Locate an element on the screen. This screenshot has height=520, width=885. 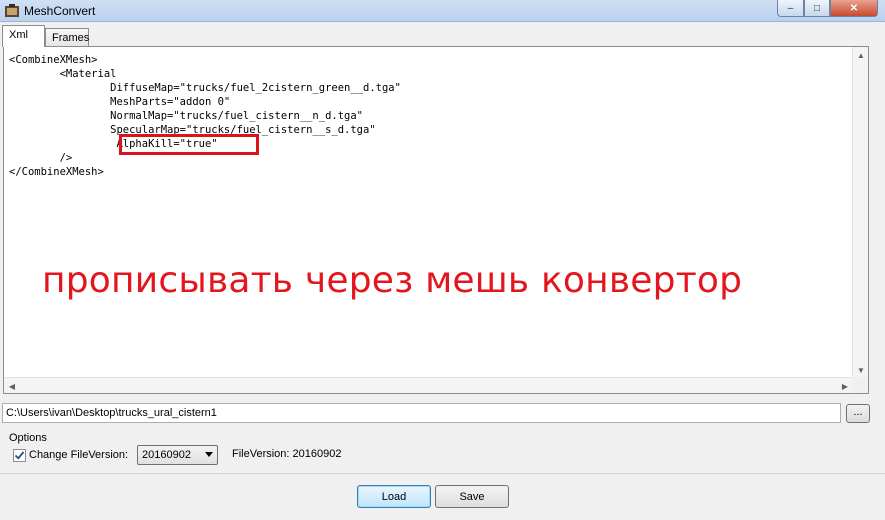
highlight-box is located at coordinates (189, 144).